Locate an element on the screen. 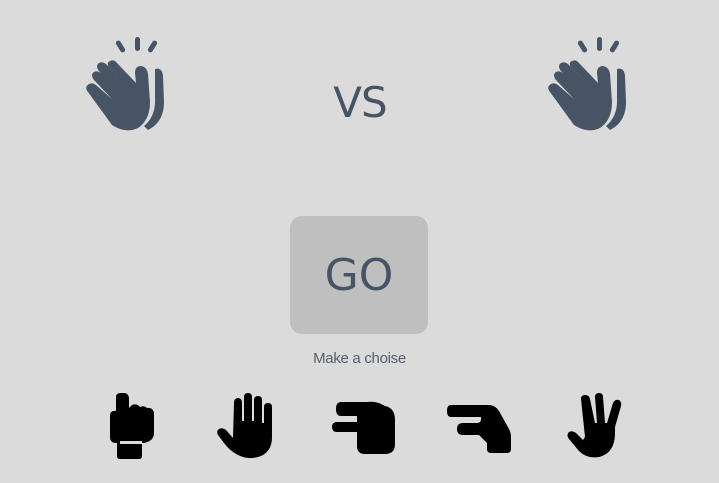  choice-spock-button is located at coordinates (598, 426).